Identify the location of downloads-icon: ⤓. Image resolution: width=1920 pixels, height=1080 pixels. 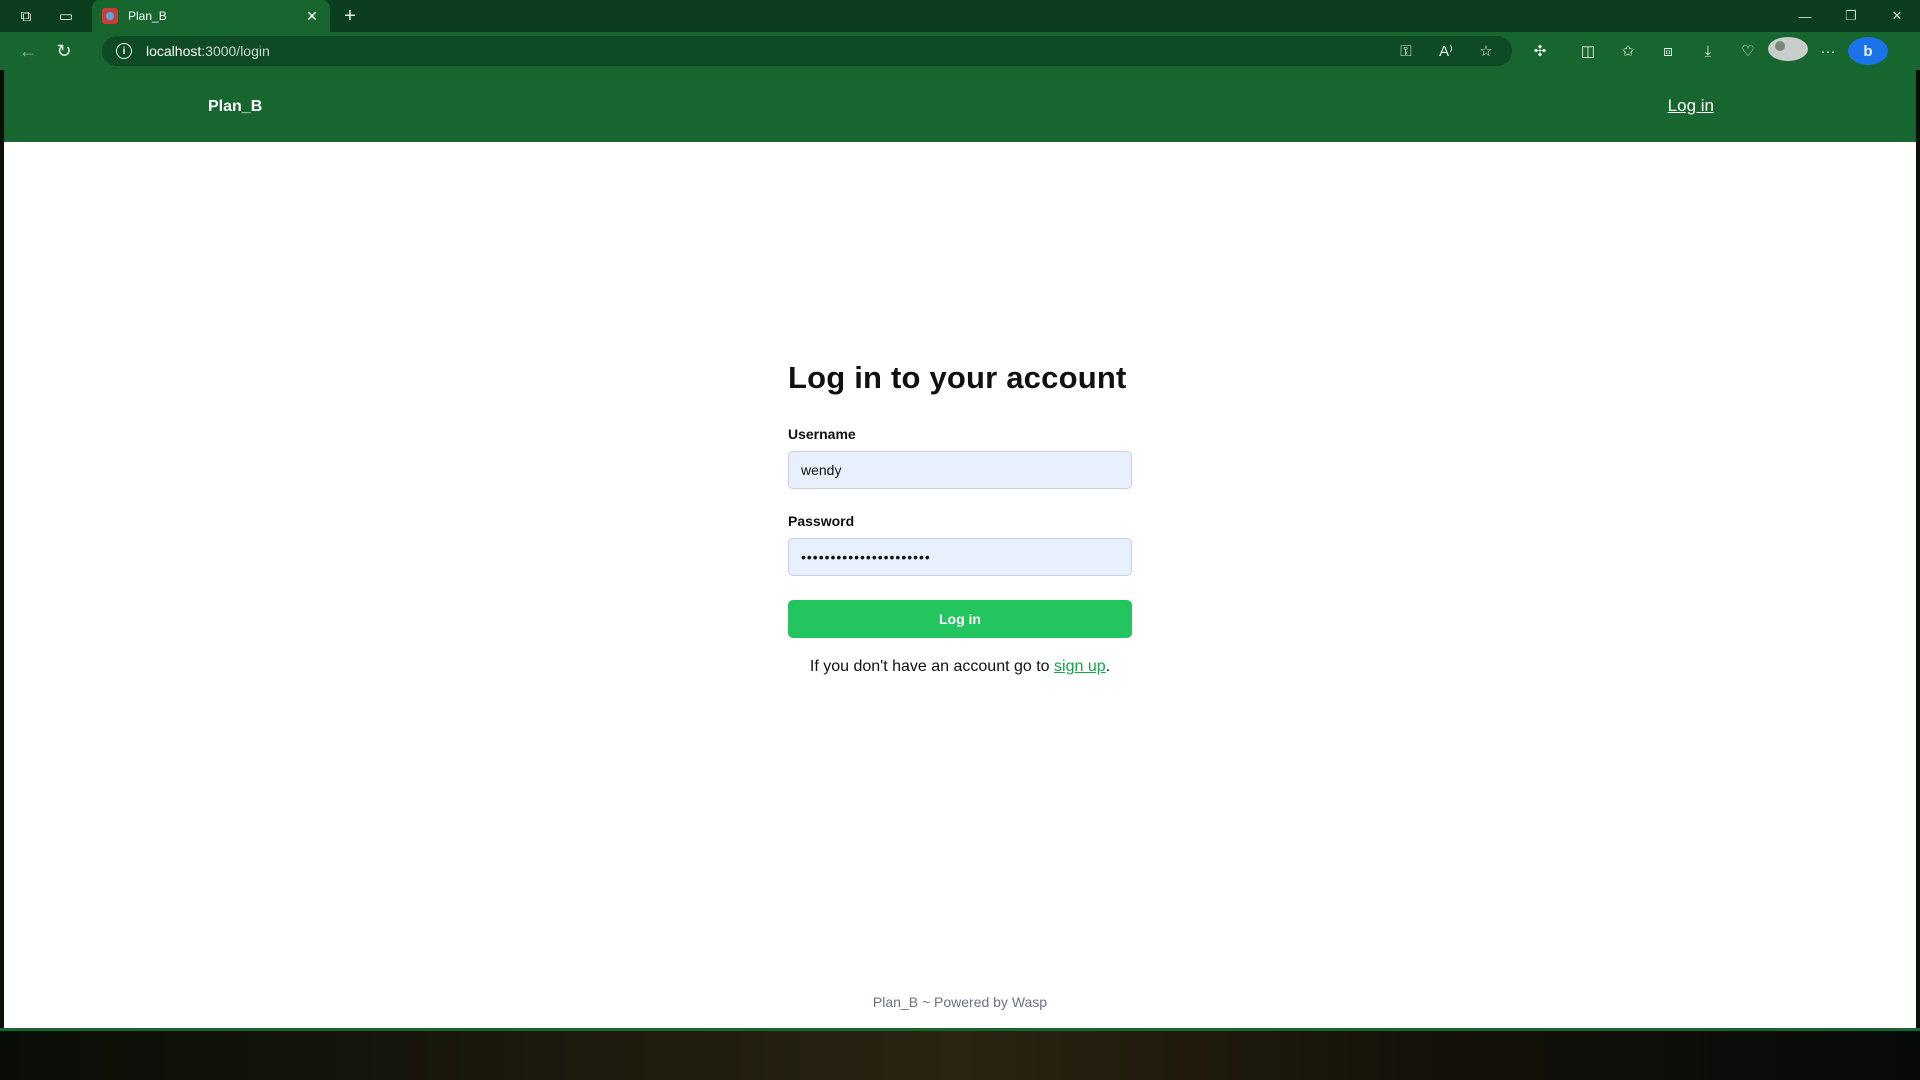
(1708, 51).